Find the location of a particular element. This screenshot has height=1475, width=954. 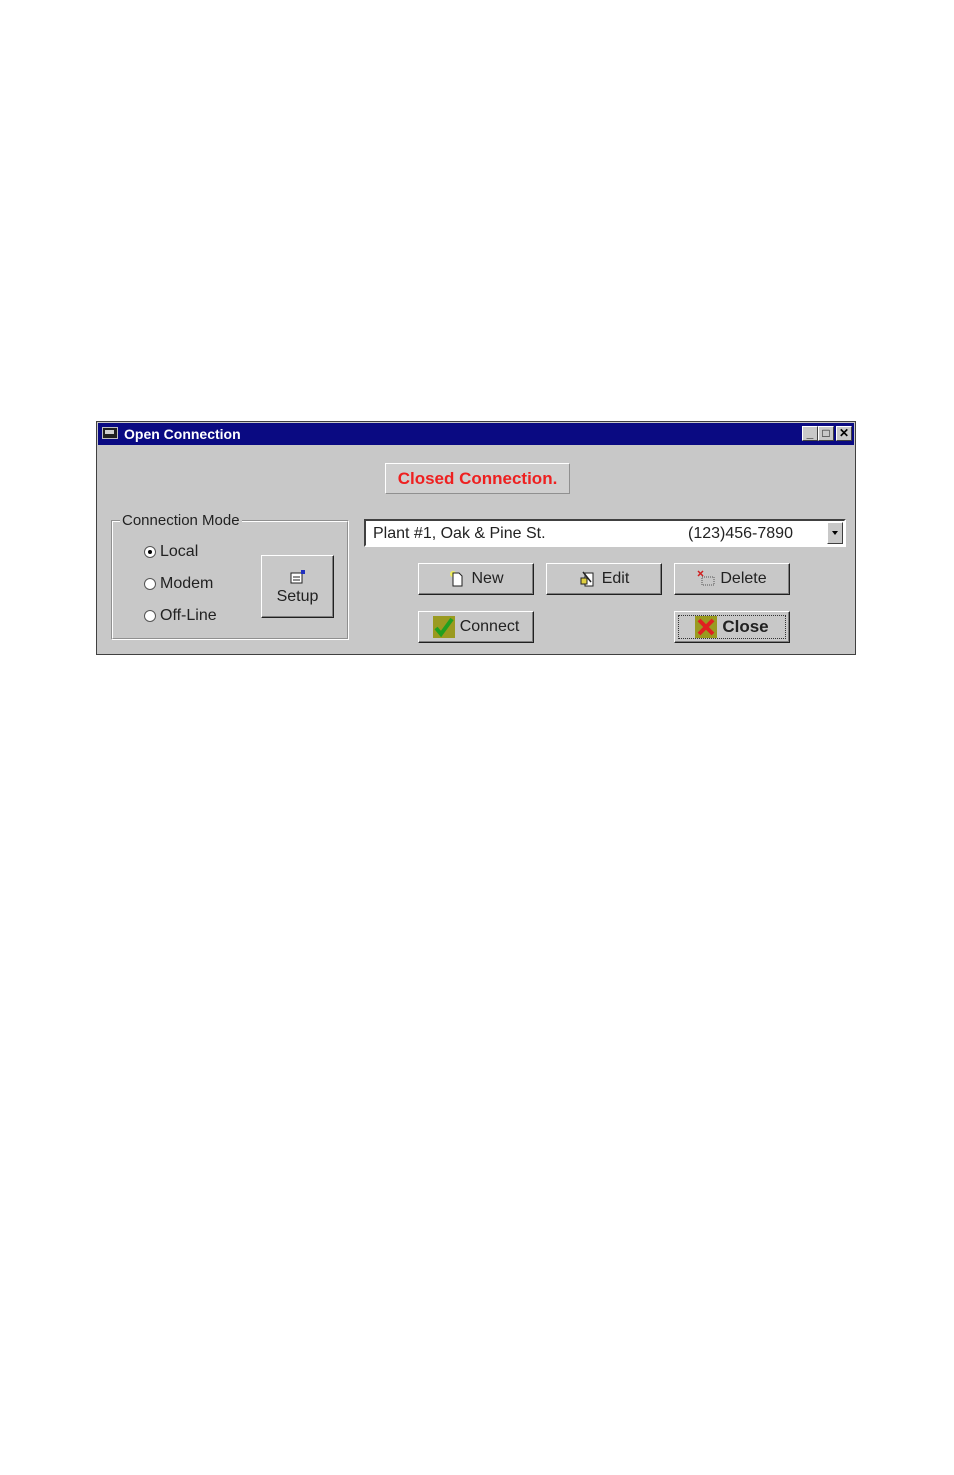

dropdown-arrow-icon is located at coordinates (835, 533).